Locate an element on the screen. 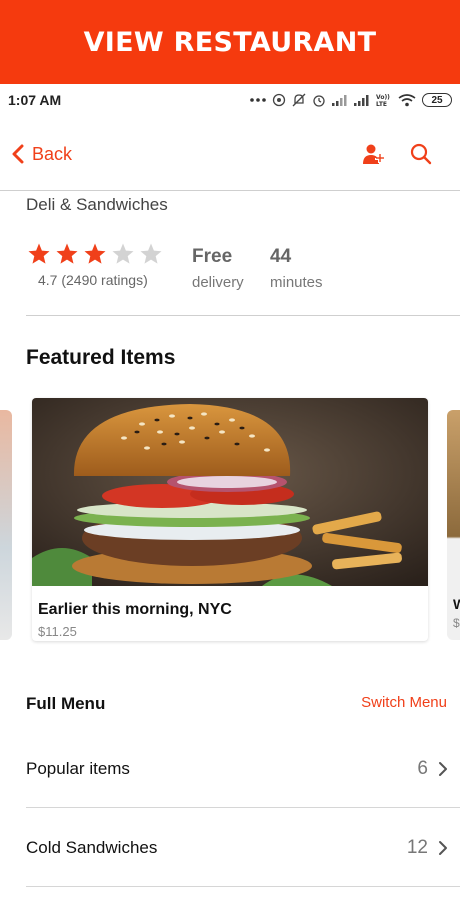 The width and height of the screenshot is (460, 900). menu-row-label: Popular items is located at coordinates (78, 768).